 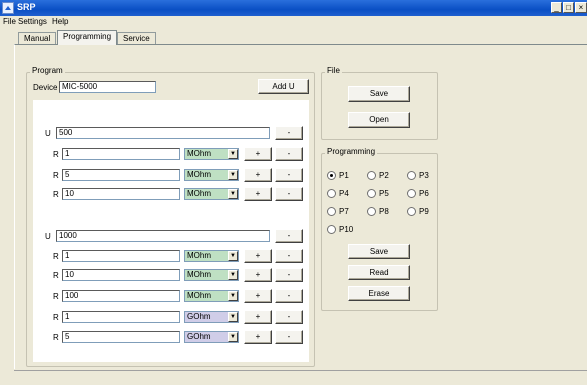 I want to click on radio-p9-label: P9, so click(x=424, y=211).